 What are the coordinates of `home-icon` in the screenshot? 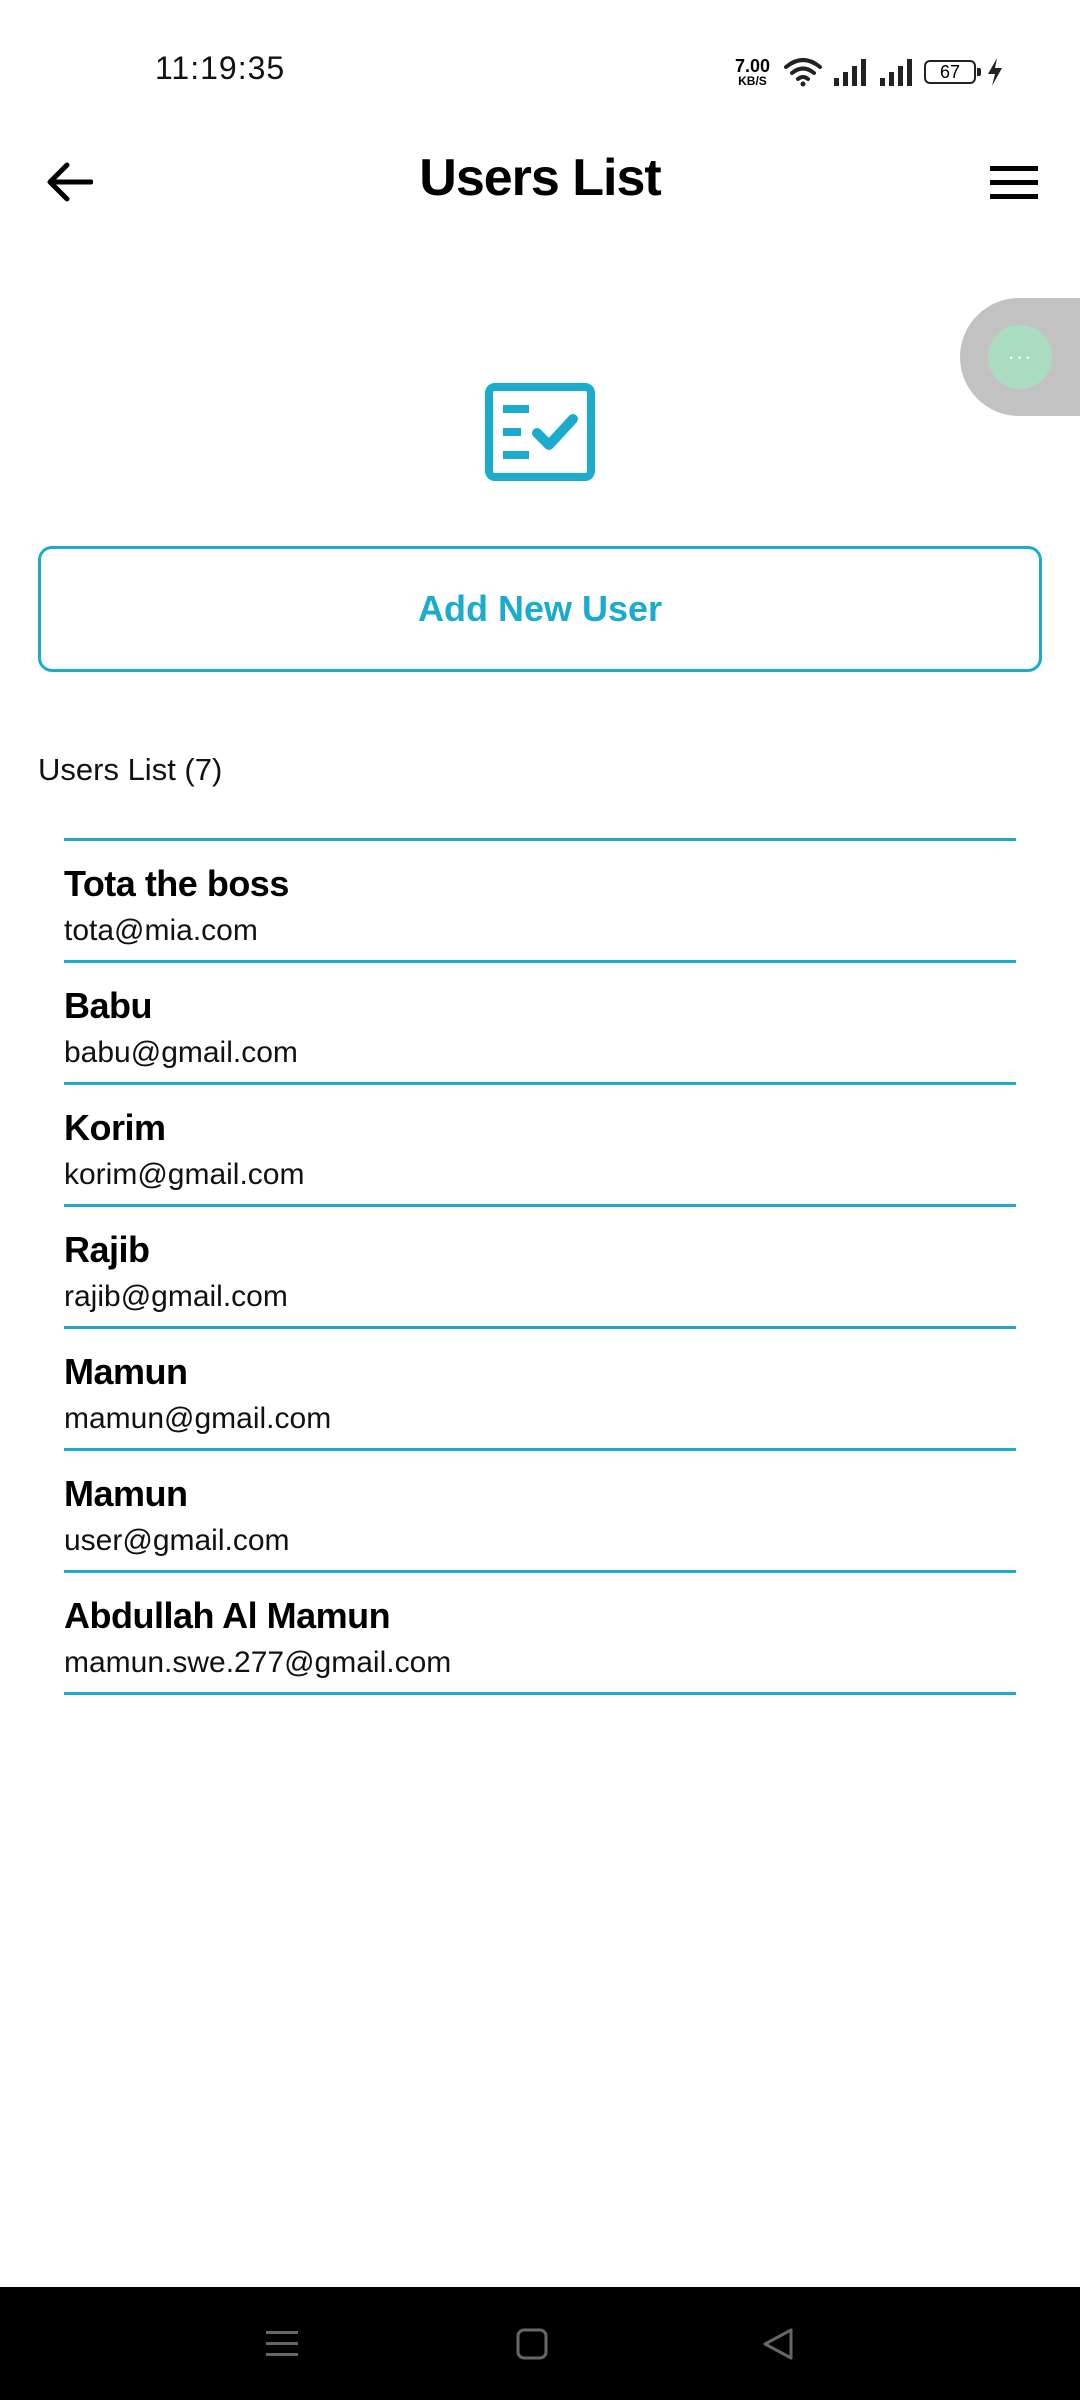 It's located at (532, 2344).